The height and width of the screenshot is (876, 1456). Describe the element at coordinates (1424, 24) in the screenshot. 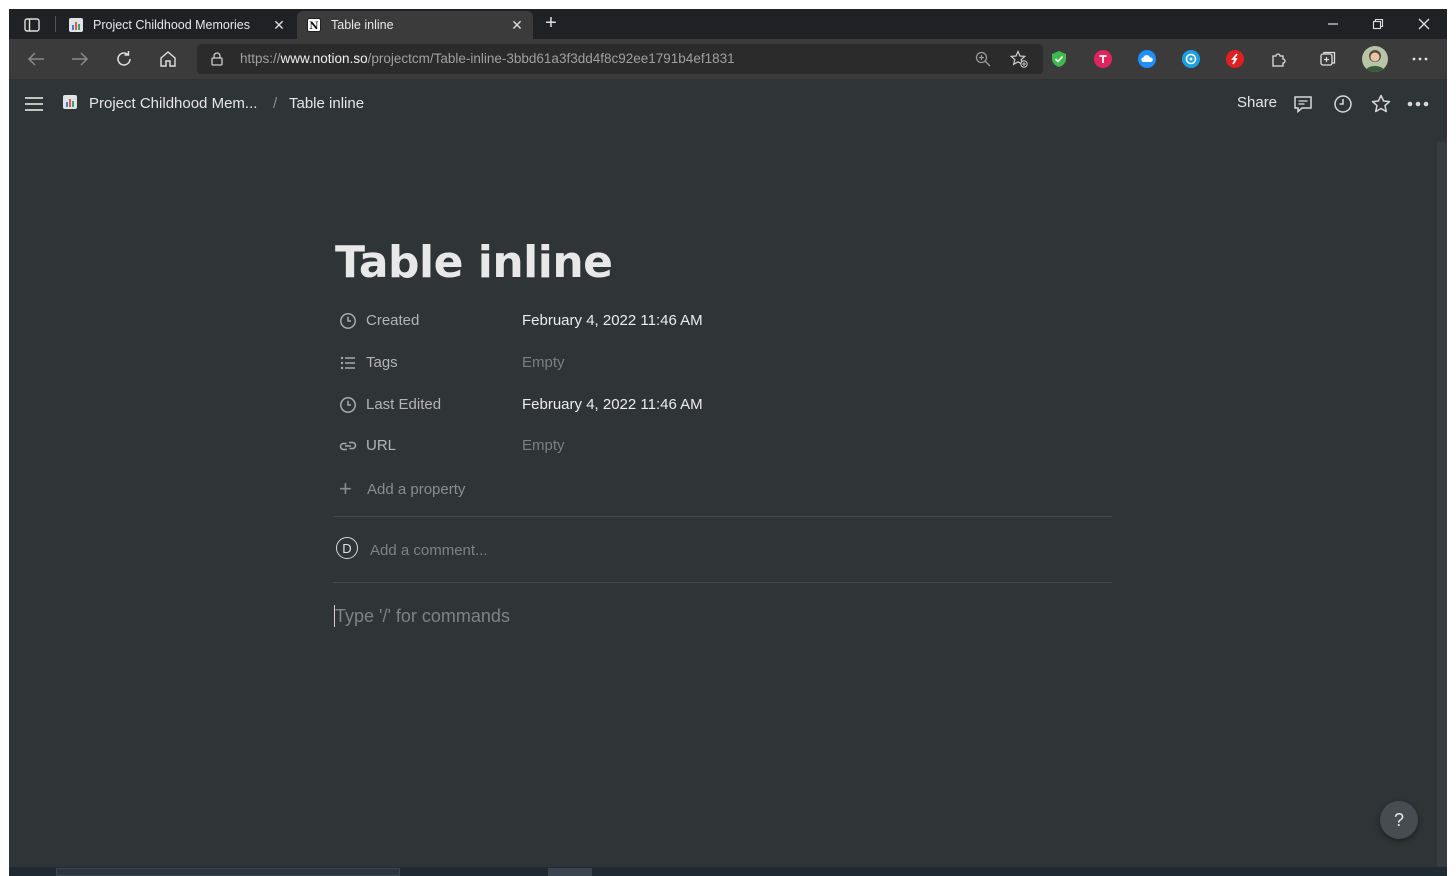

I see `close-window-icon` at that location.